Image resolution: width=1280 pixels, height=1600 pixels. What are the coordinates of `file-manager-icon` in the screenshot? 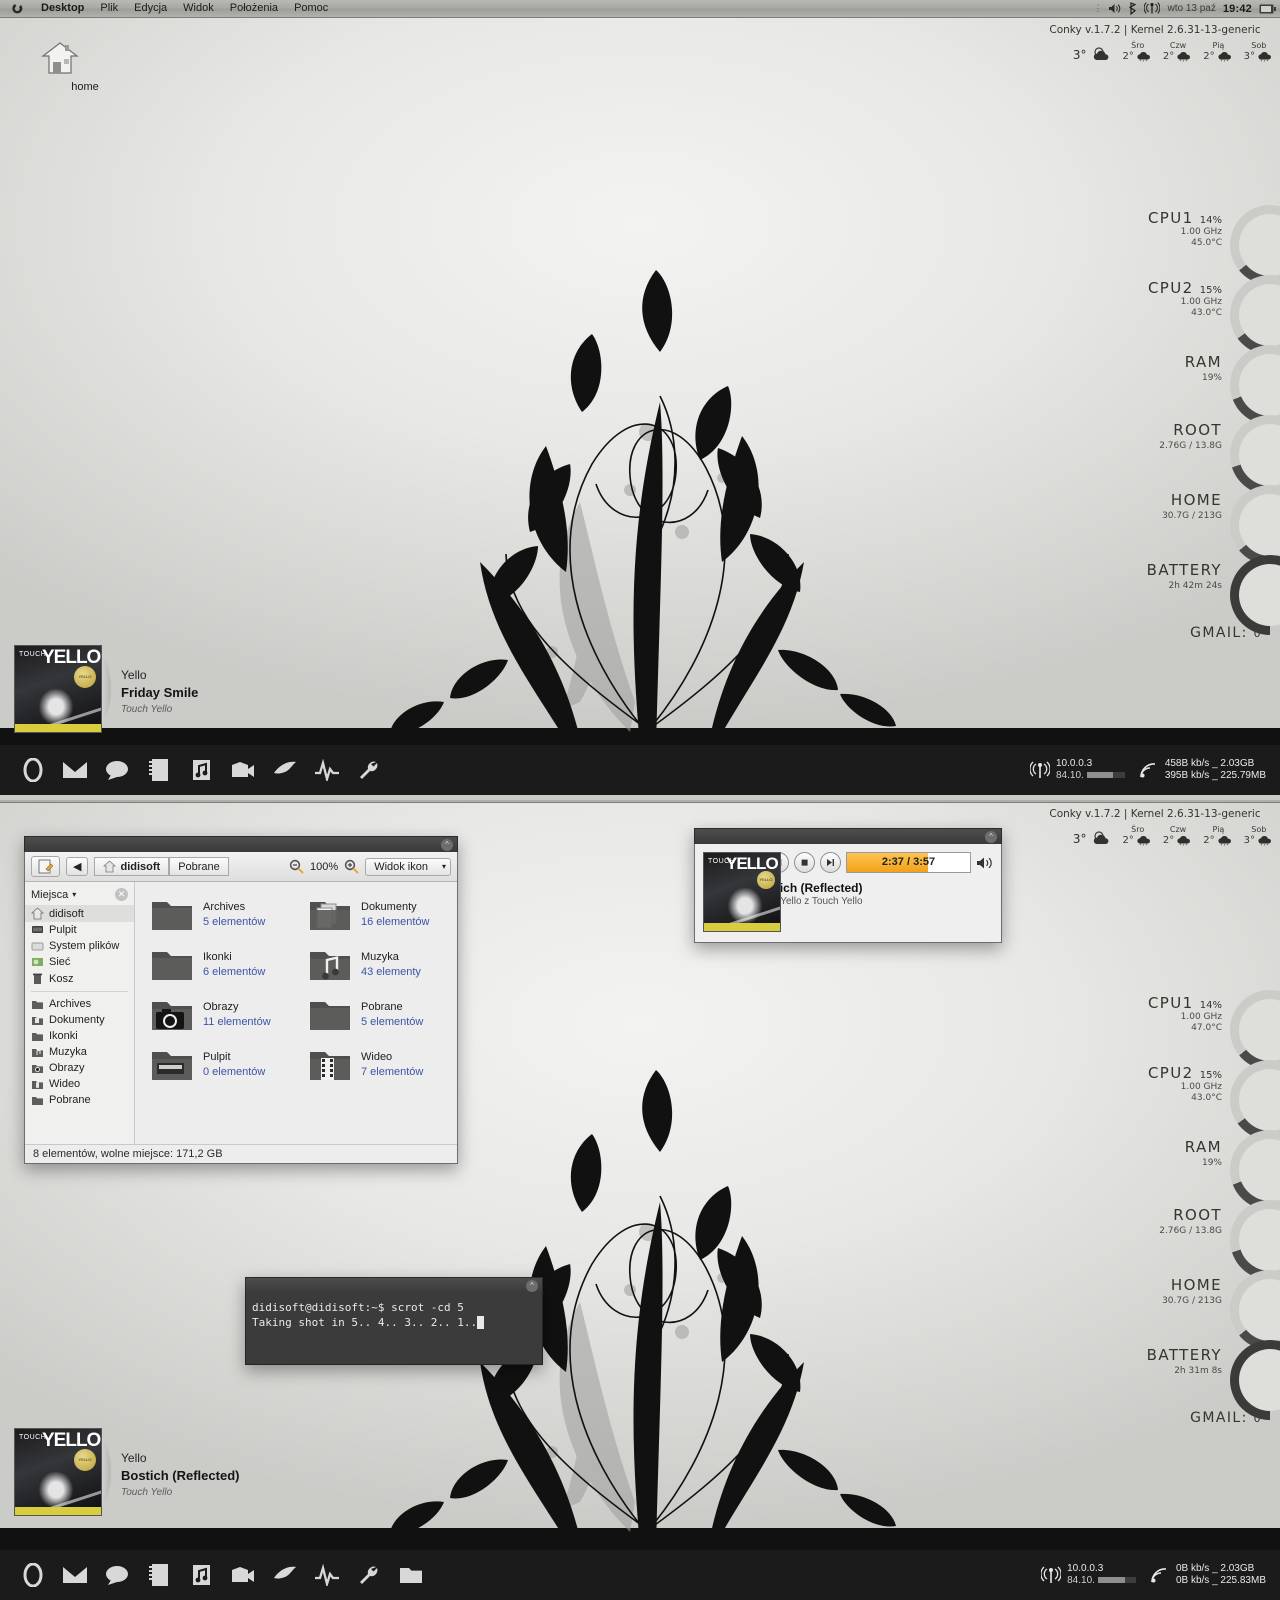 It's located at (411, 1575).